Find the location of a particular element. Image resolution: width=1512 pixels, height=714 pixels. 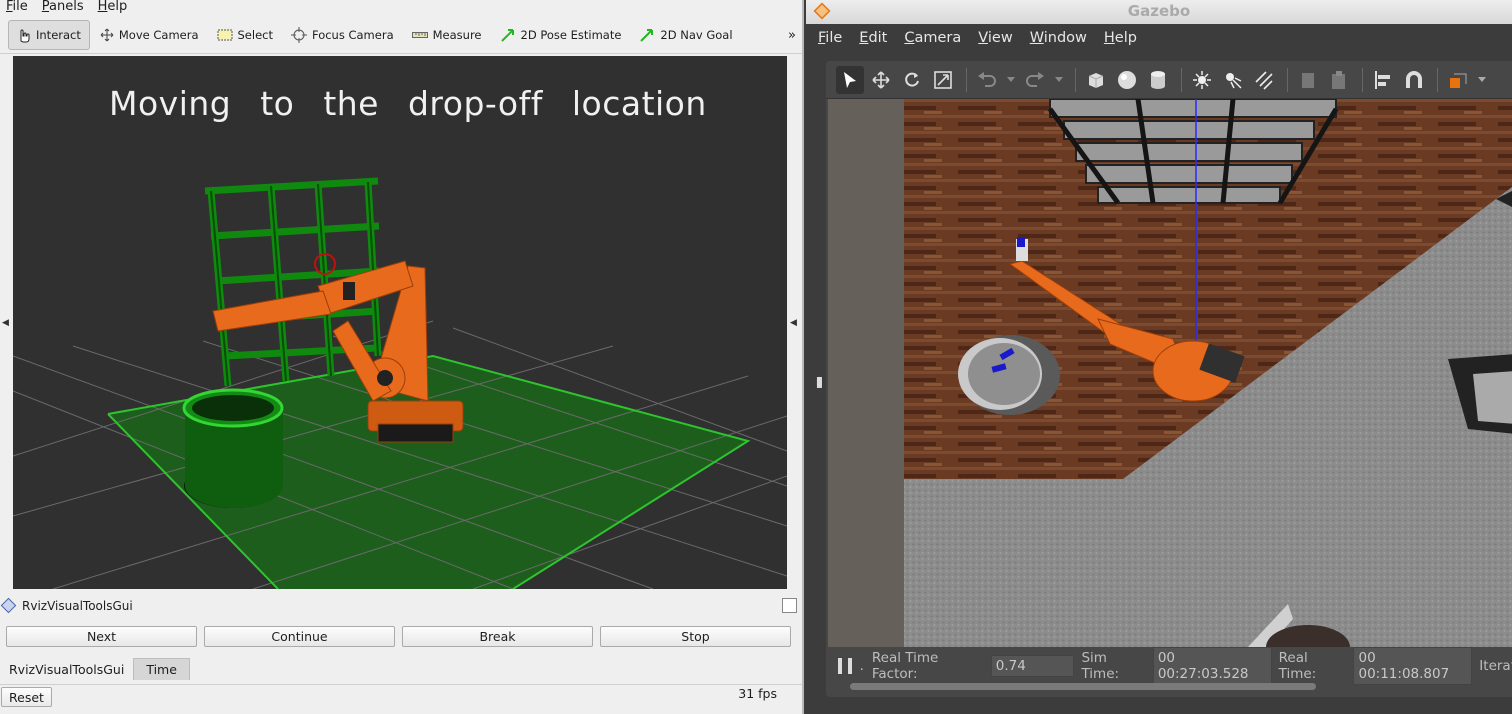

view-angle-button is located at coordinates (1458, 80).